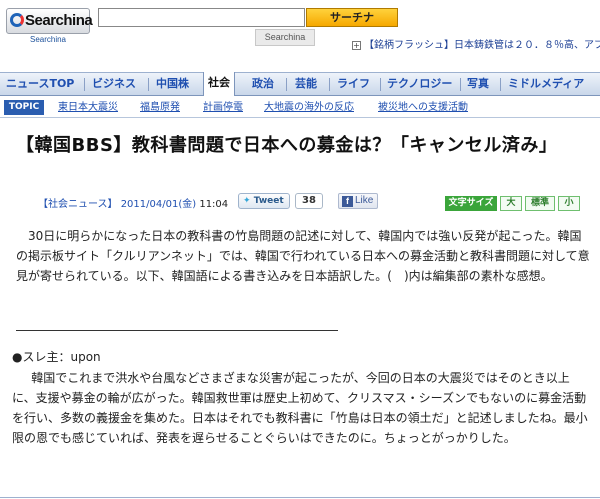 The width and height of the screenshot is (600, 499). I want to click on facebook-icon: f, so click(347, 201).